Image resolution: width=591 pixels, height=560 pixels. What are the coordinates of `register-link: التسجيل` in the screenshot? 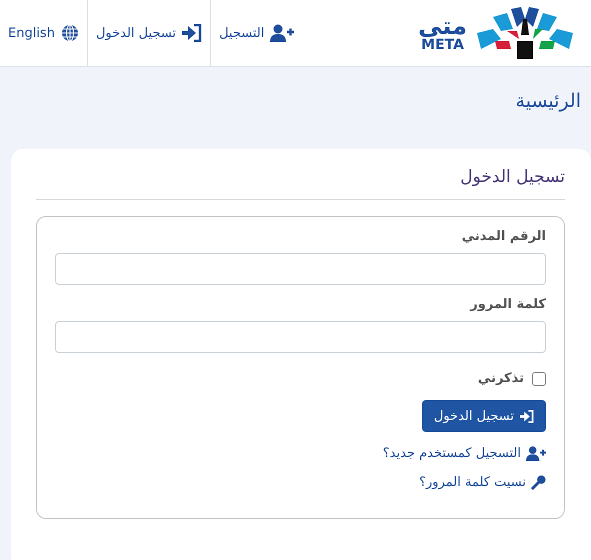 It's located at (256, 33).